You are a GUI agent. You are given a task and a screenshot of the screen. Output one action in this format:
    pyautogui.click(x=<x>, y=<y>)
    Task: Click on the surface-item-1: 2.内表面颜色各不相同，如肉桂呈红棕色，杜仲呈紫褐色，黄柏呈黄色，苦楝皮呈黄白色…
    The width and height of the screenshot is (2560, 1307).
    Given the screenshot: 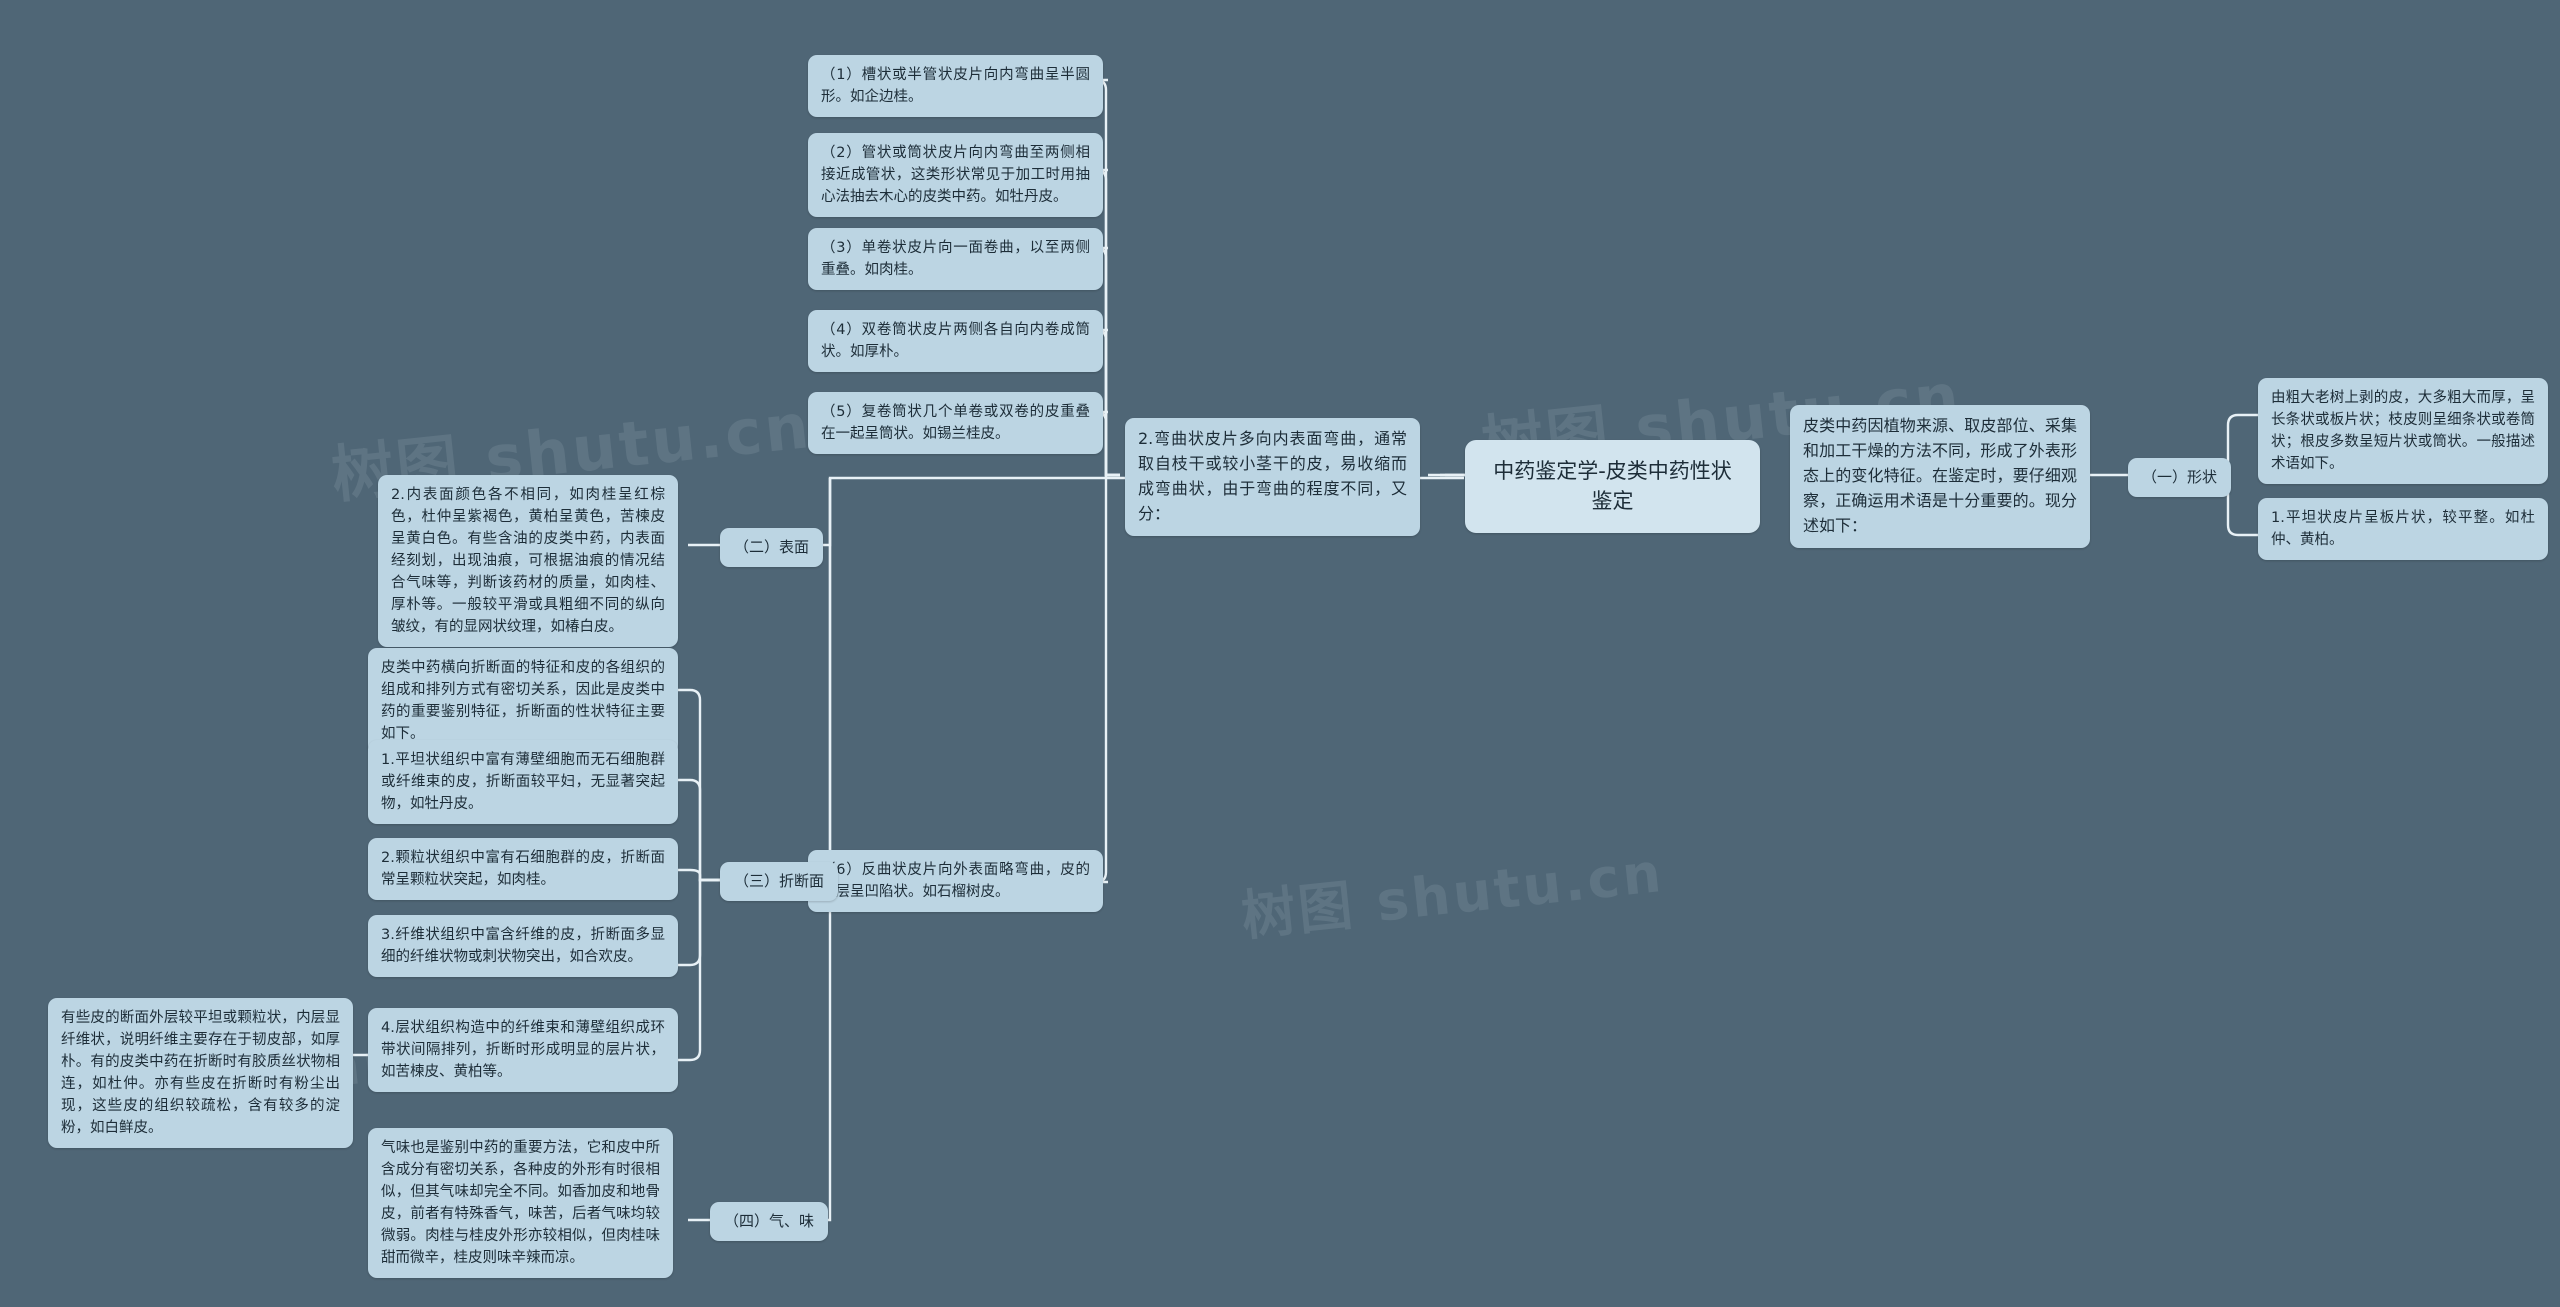 What is the action you would take?
    pyautogui.click(x=528, y=561)
    